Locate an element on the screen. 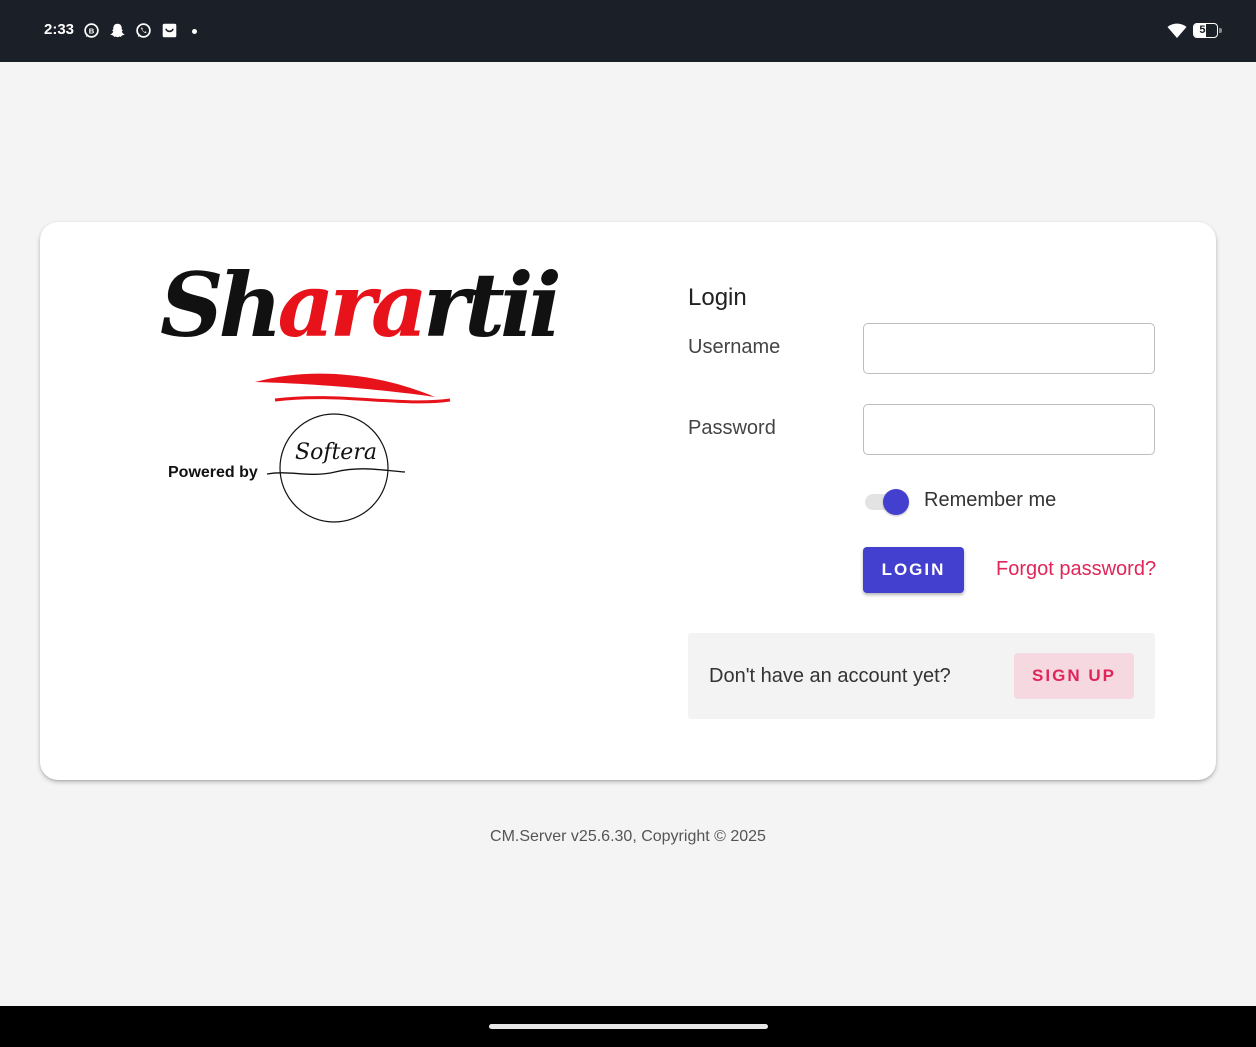  brand-logo: Sharartii Powered by Softera is located at coordinates (361, 399).